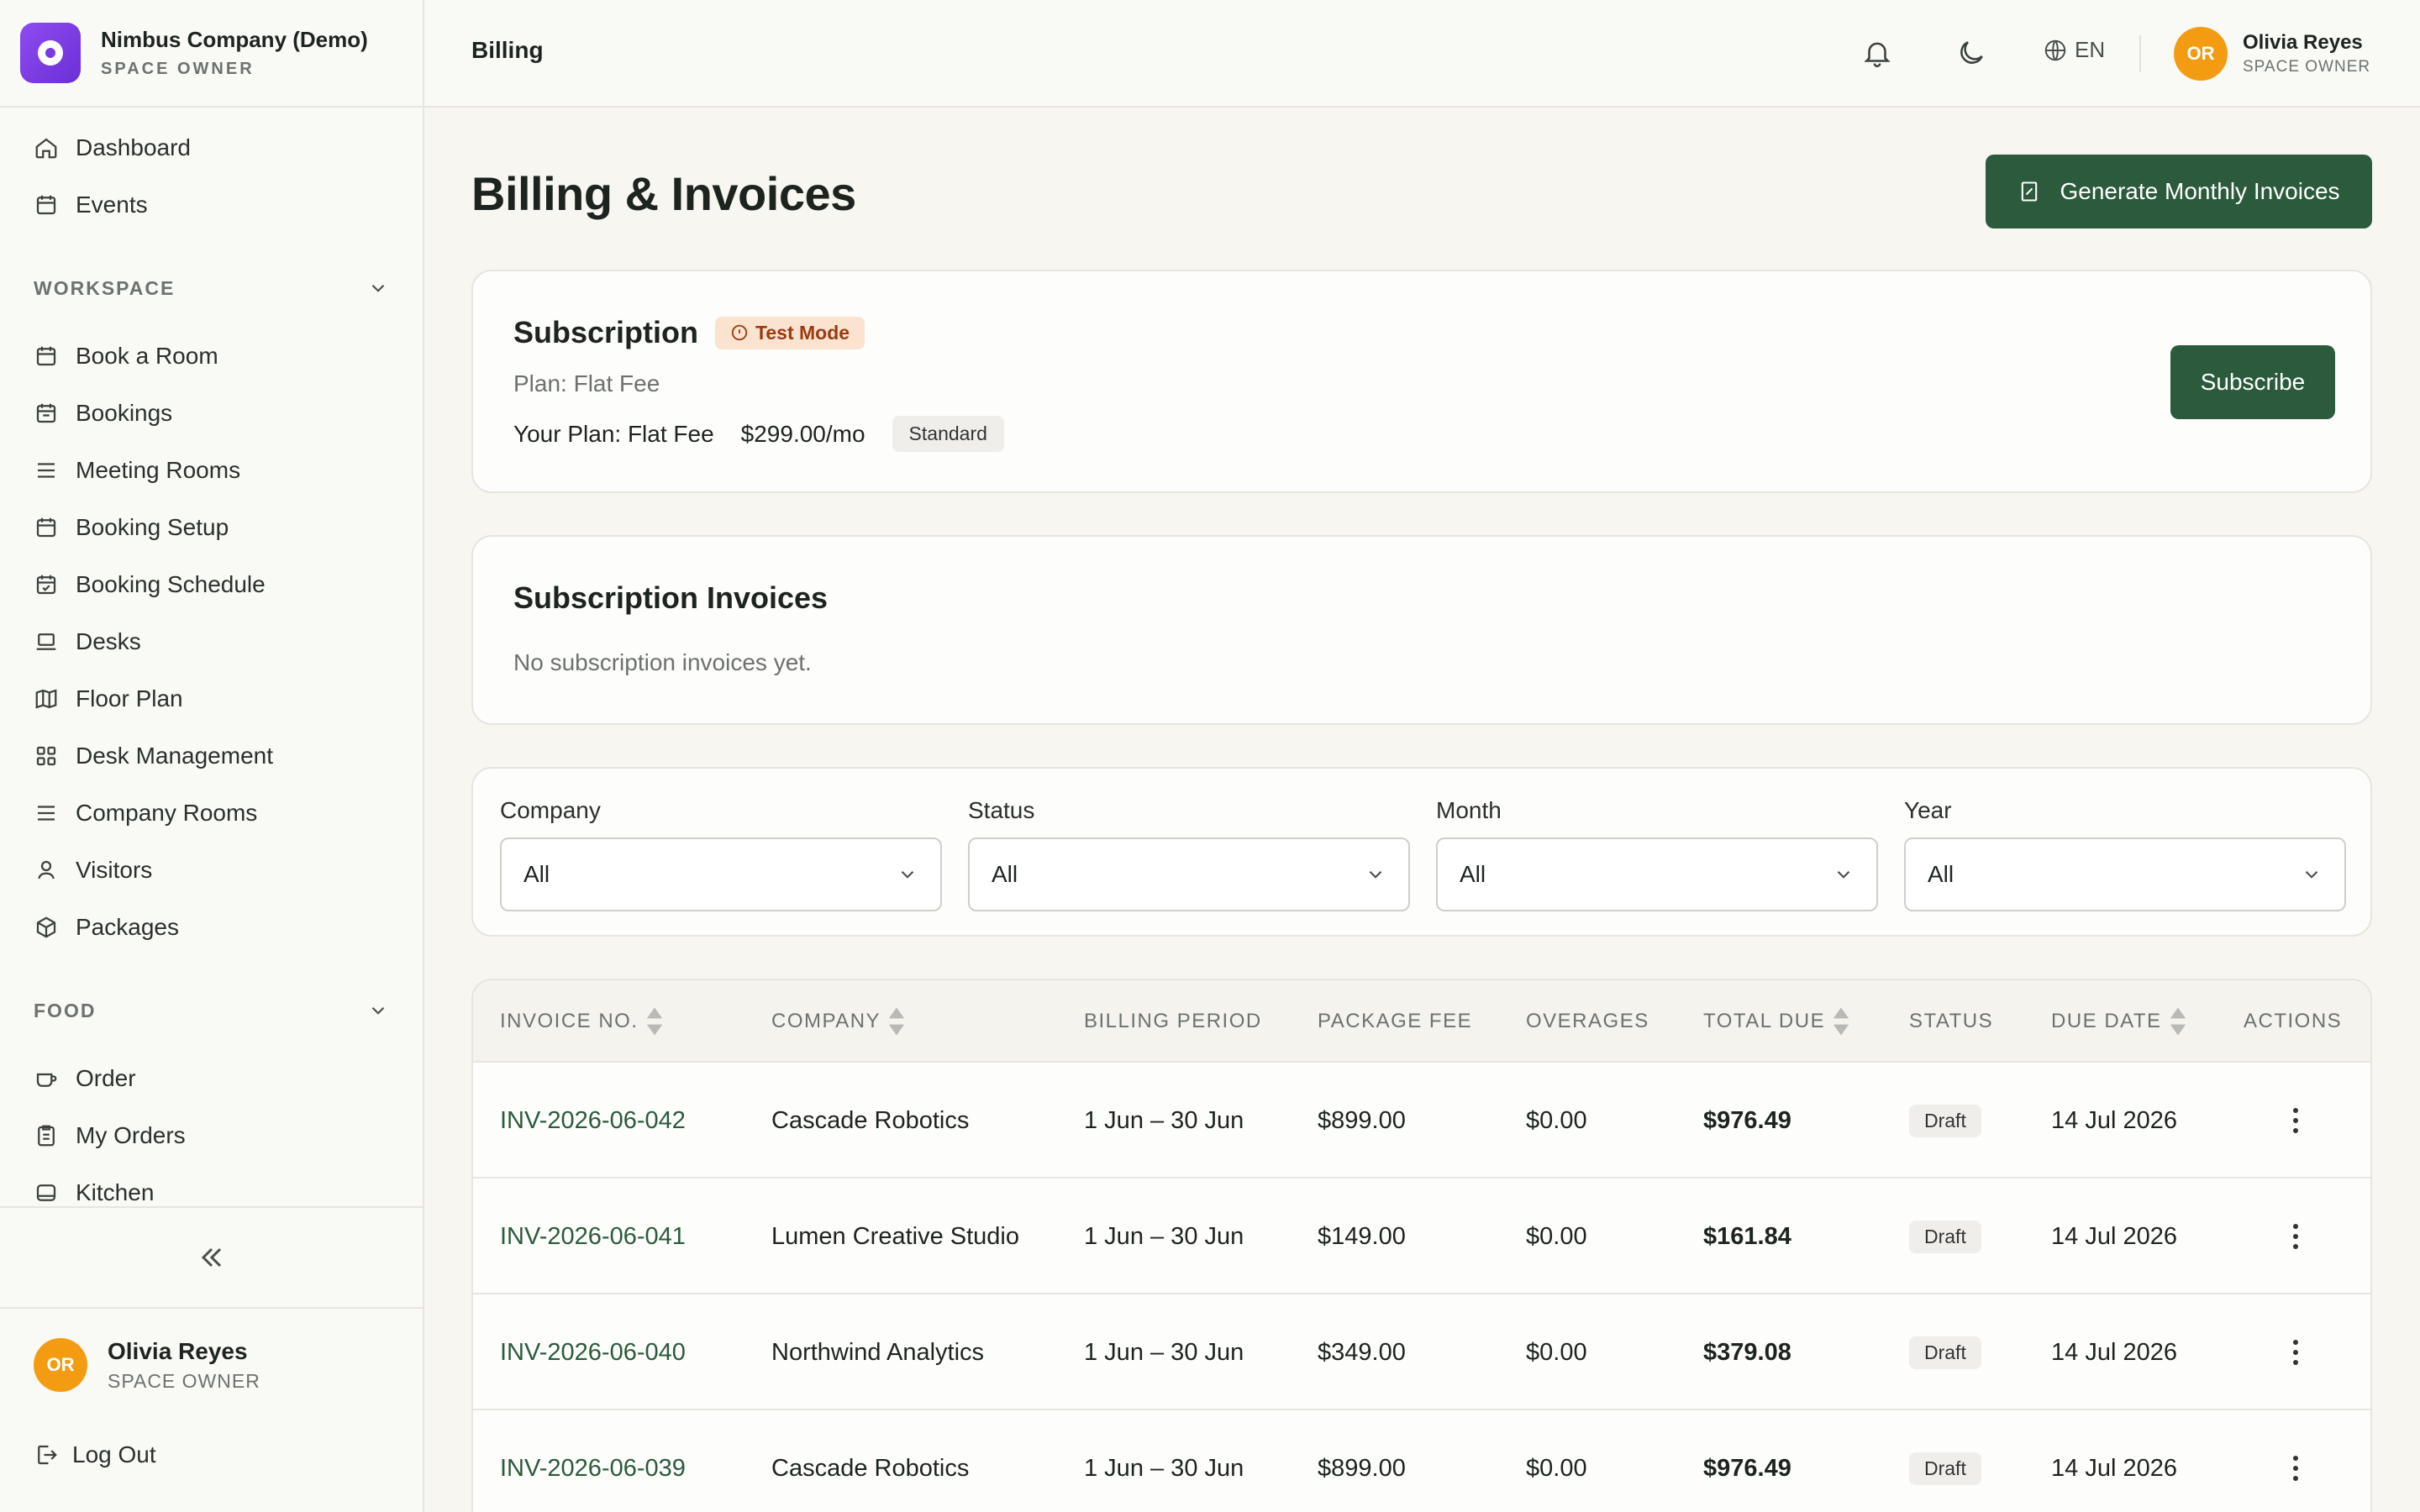 The height and width of the screenshot is (1512, 2420). Describe the element at coordinates (2125, 874) in the screenshot. I see `year-select: All` at that location.